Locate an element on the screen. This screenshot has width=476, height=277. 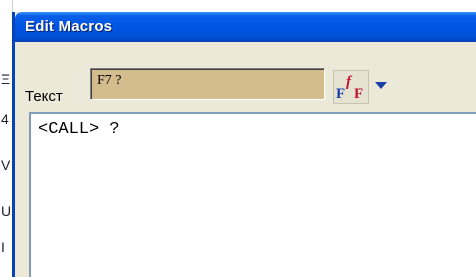
font-style-icon: F f F is located at coordinates (351, 87).